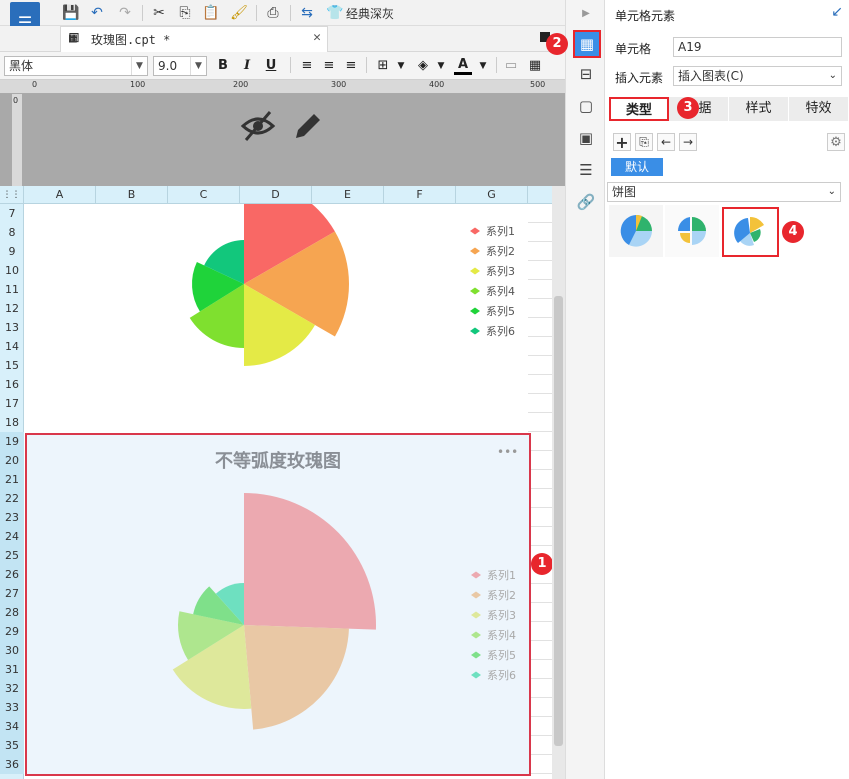 Image resolution: width=849 pixels, height=779 pixels. Describe the element at coordinates (836, 142) in the screenshot. I see `settings-gear-icon: ⚙` at that location.